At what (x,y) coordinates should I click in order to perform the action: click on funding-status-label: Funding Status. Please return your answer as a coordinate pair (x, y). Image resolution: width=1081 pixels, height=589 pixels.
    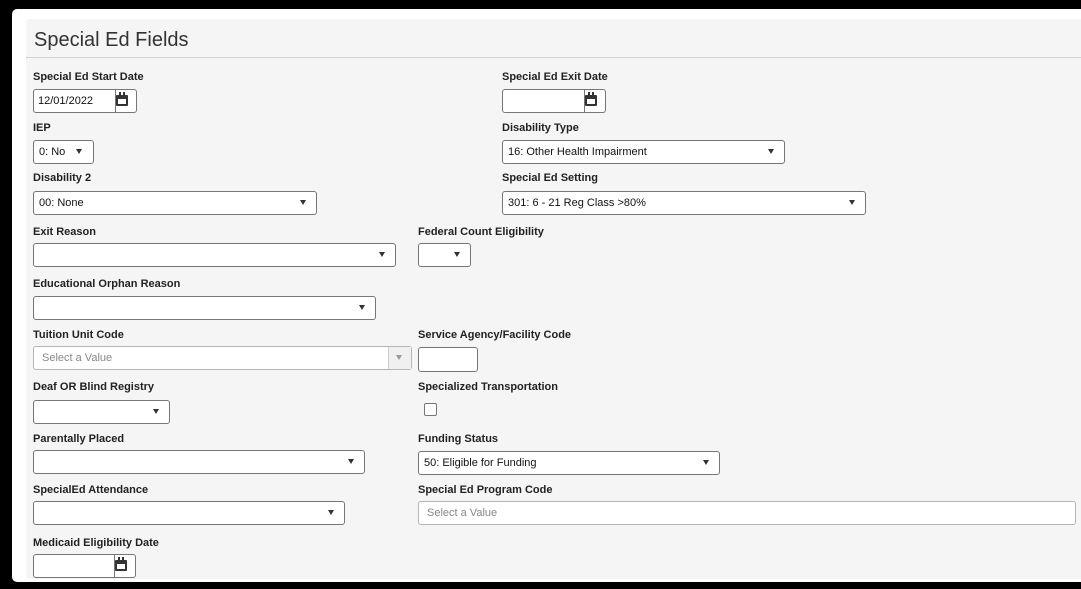
    Looking at the image, I should click on (458, 439).